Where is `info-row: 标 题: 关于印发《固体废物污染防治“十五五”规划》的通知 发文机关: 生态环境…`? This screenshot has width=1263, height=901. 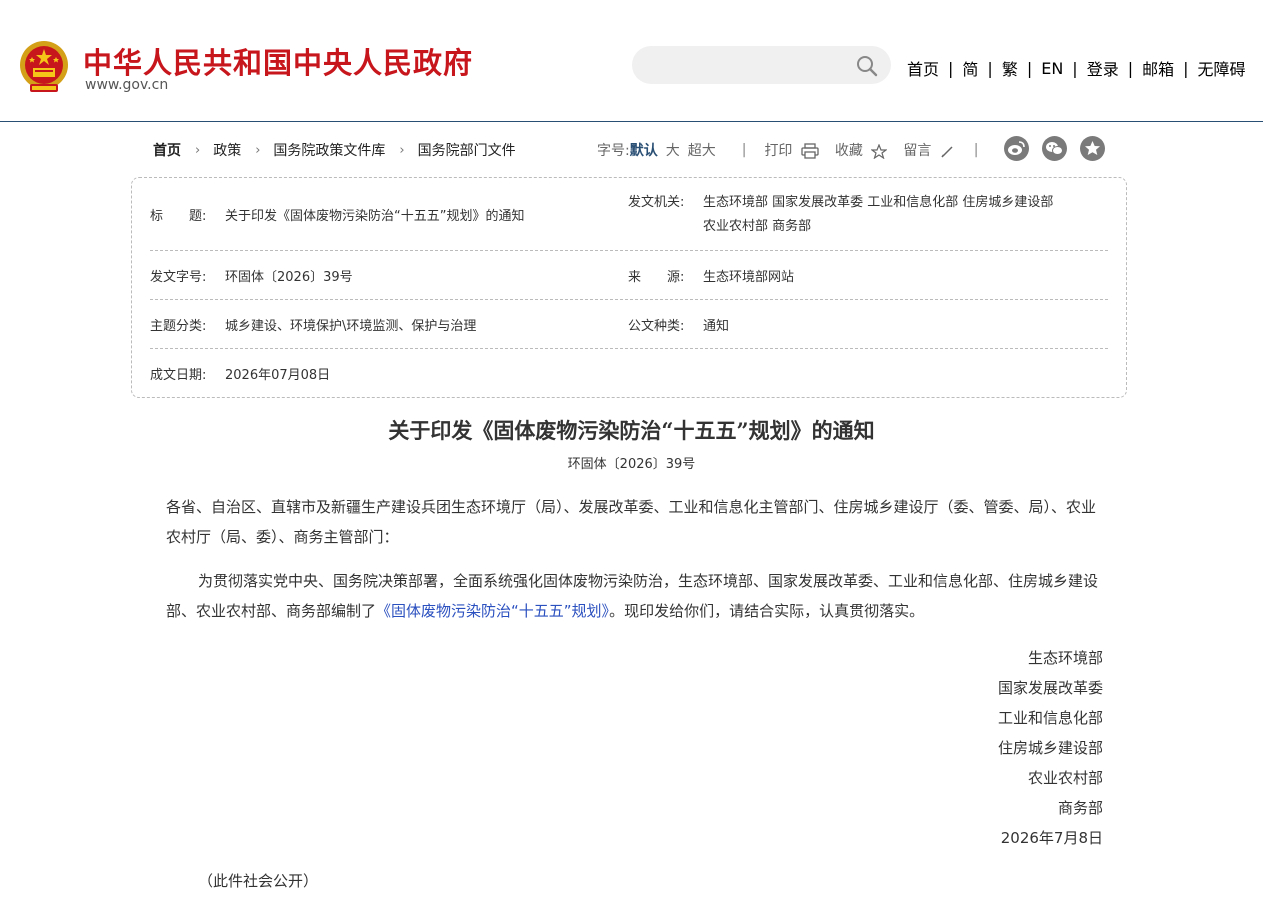
info-row: 标 题: 关于印发《固体废物污染防治“十五五”规划》的通知 发文机关: 生态环境… is located at coordinates (629, 214).